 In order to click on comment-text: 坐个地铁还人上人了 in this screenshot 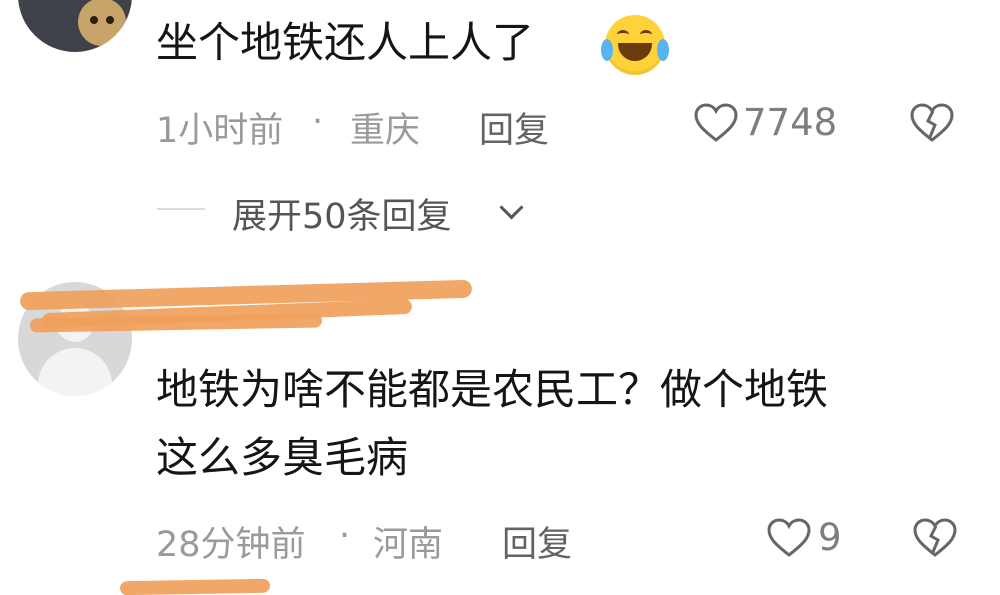, I will do `click(345, 42)`.